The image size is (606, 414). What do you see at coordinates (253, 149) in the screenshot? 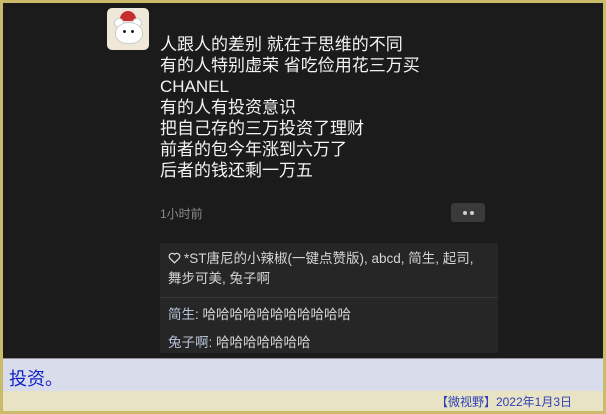
I see `post-line: 前者的包今年涨到六万了` at bounding box center [253, 149].